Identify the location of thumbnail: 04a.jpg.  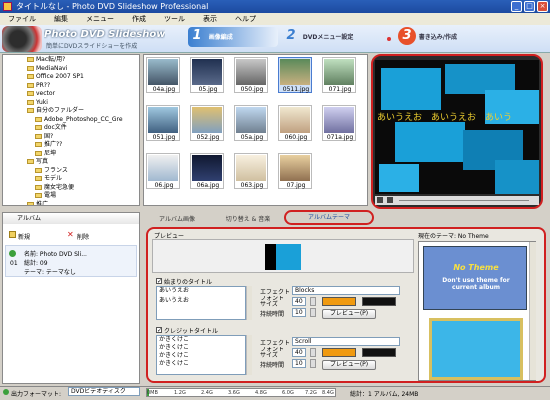
(163, 75).